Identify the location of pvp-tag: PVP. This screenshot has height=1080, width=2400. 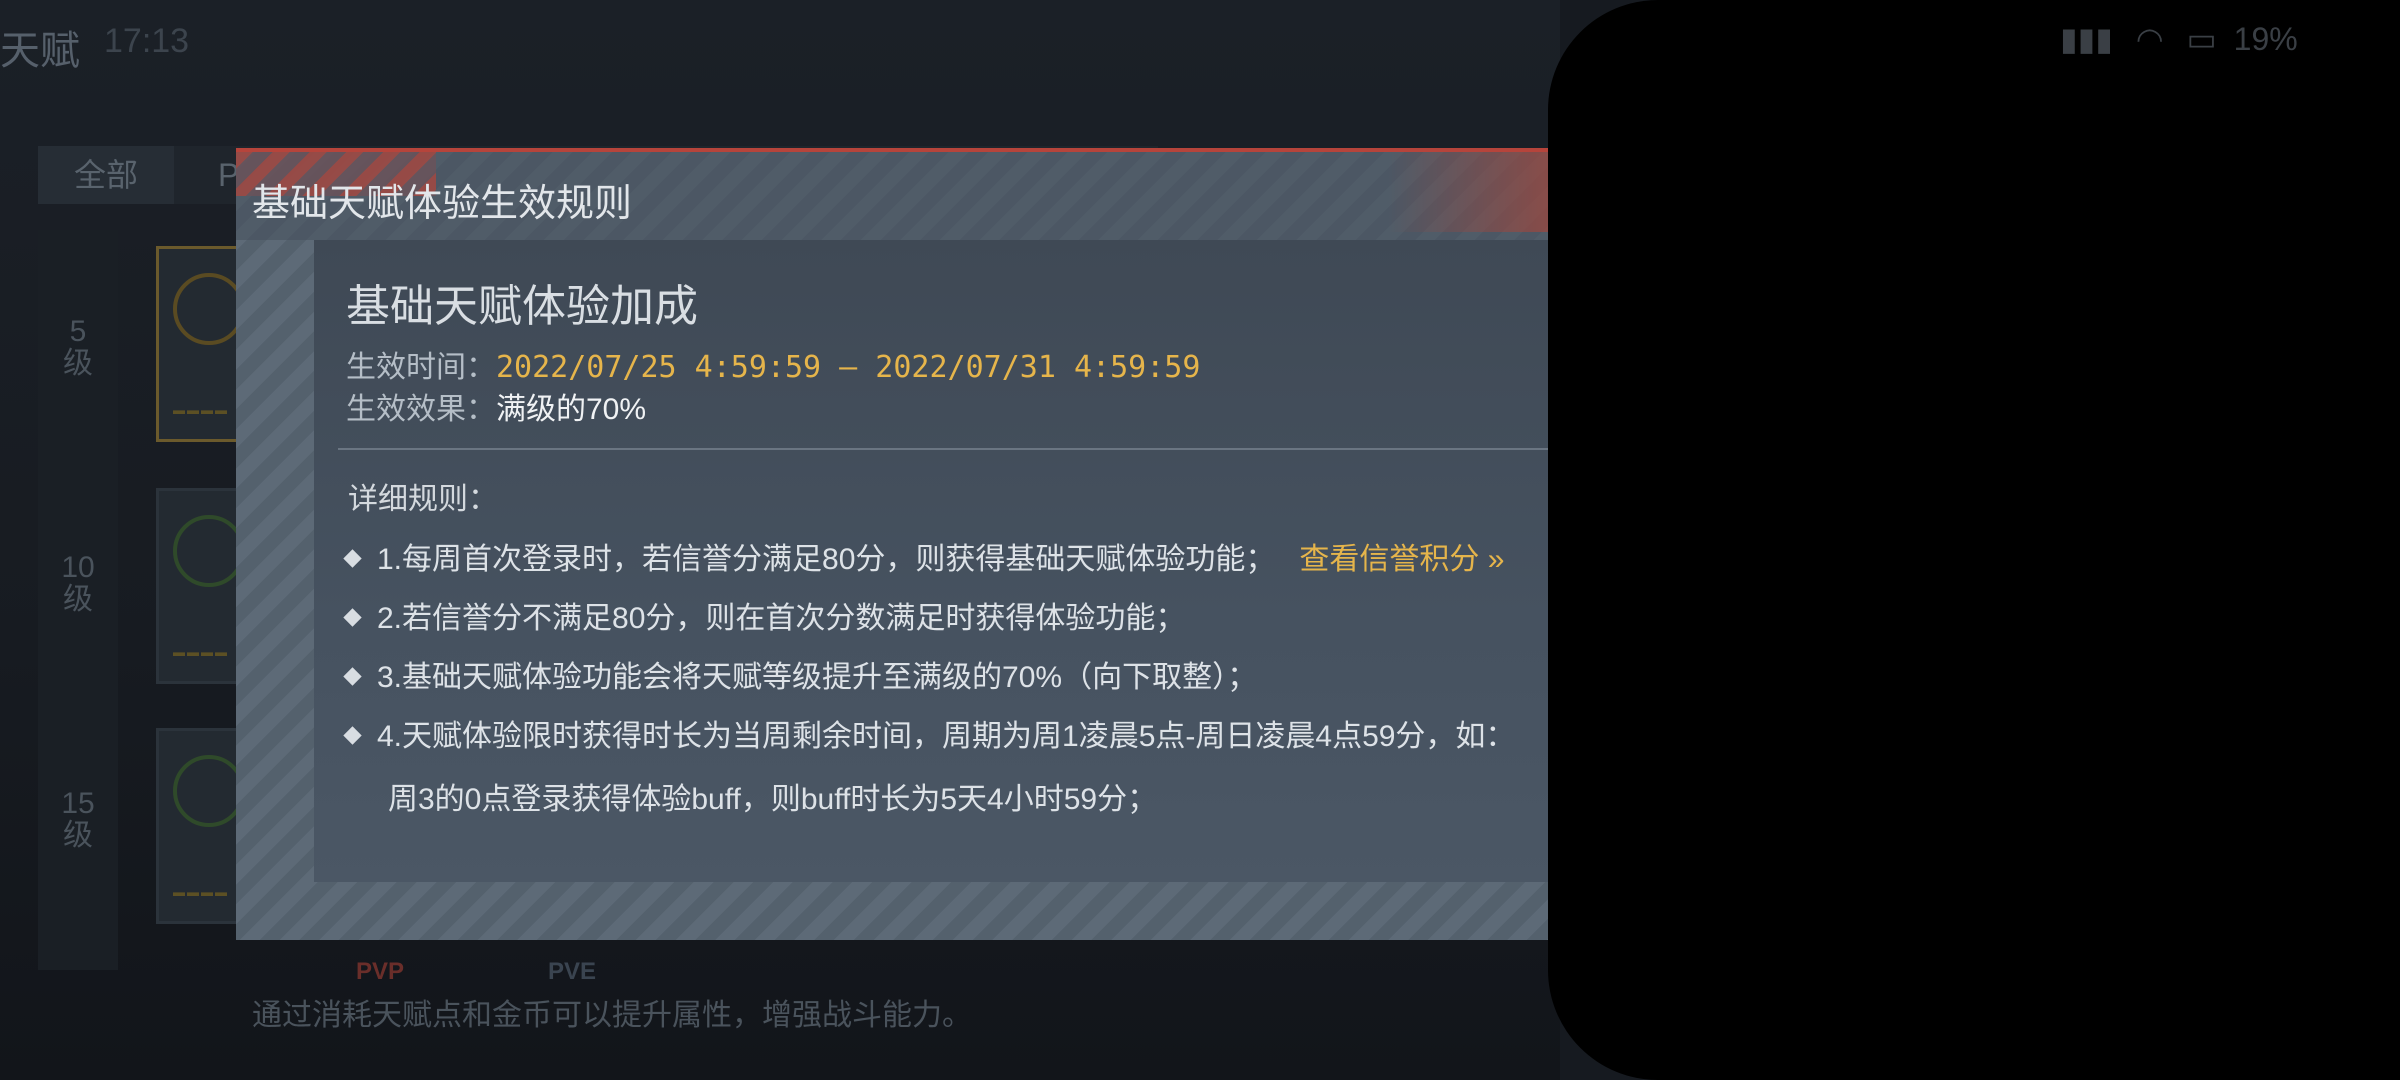
(380, 971).